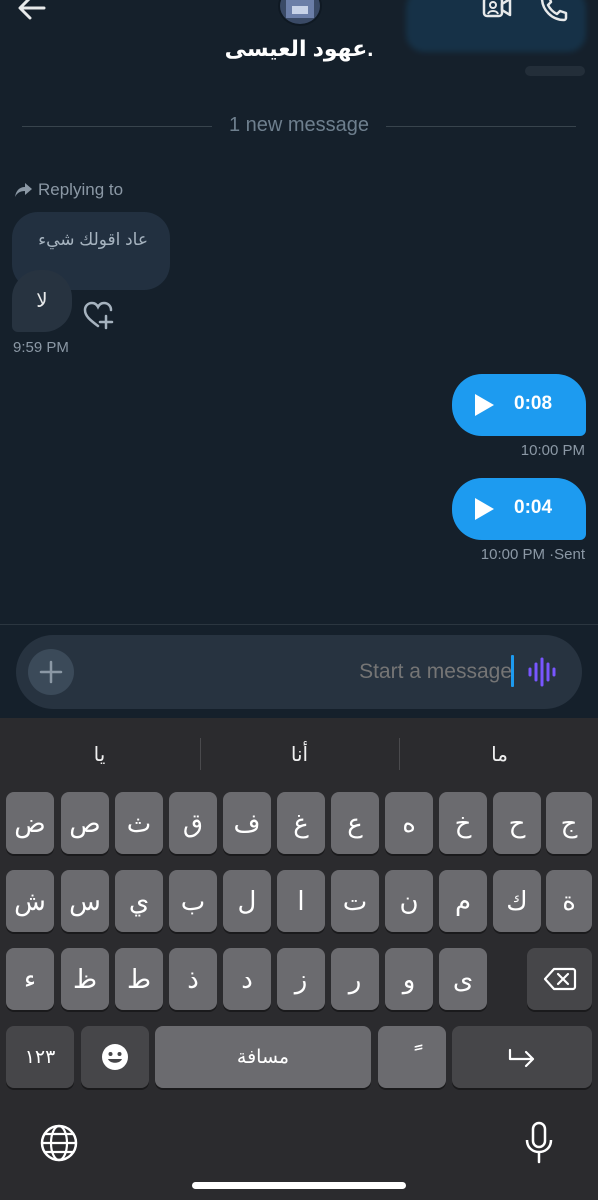 The image size is (598, 1200). What do you see at coordinates (85, 901) in the screenshot?
I see `key-seen: س` at bounding box center [85, 901].